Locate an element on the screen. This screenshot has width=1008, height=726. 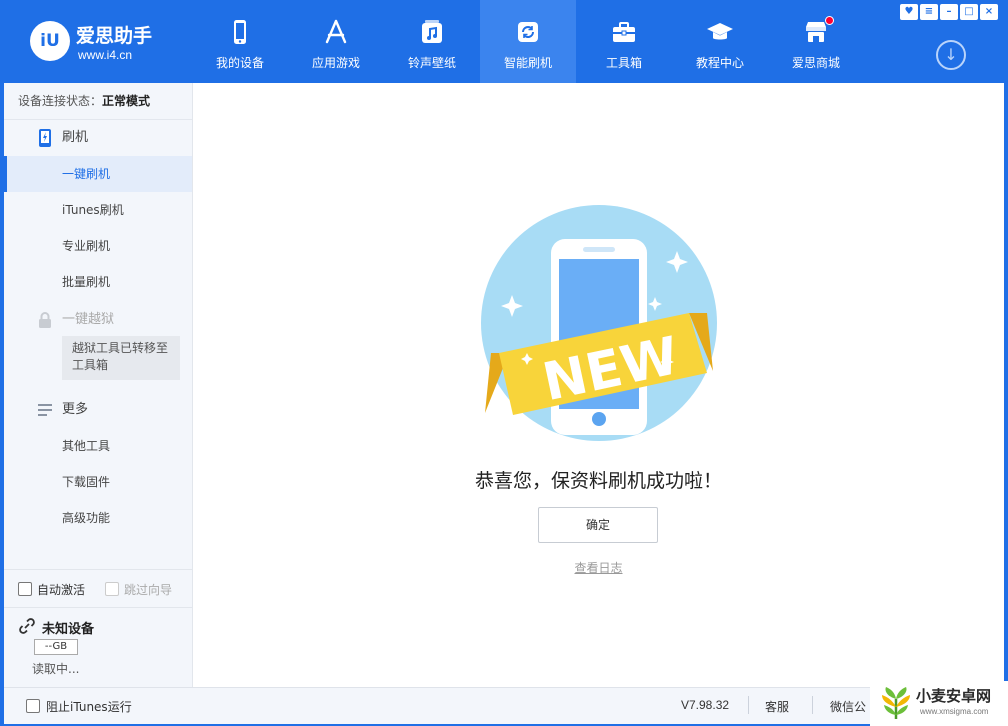
nav-toolbox: 工具箱 is located at coordinates (624, 41).